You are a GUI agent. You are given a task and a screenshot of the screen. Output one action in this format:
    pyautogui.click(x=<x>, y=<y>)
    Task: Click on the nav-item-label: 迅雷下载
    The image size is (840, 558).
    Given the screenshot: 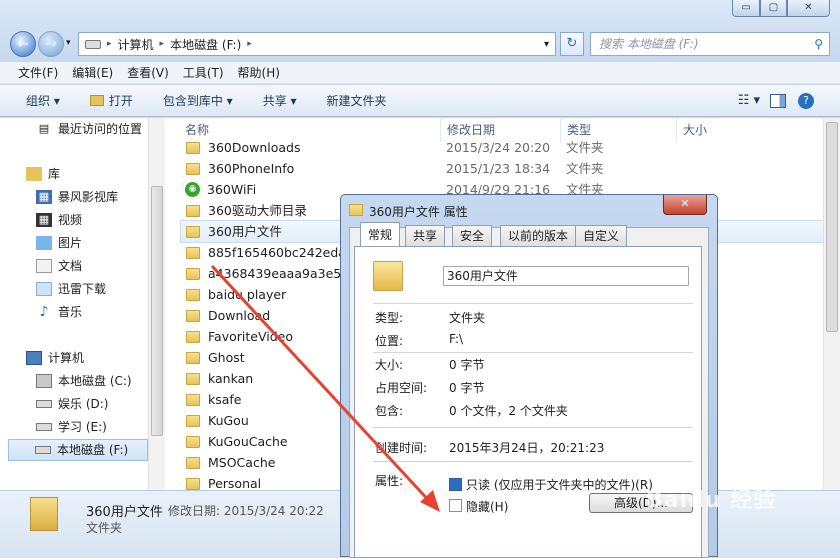 What is the action you would take?
    pyautogui.click(x=82, y=289)
    